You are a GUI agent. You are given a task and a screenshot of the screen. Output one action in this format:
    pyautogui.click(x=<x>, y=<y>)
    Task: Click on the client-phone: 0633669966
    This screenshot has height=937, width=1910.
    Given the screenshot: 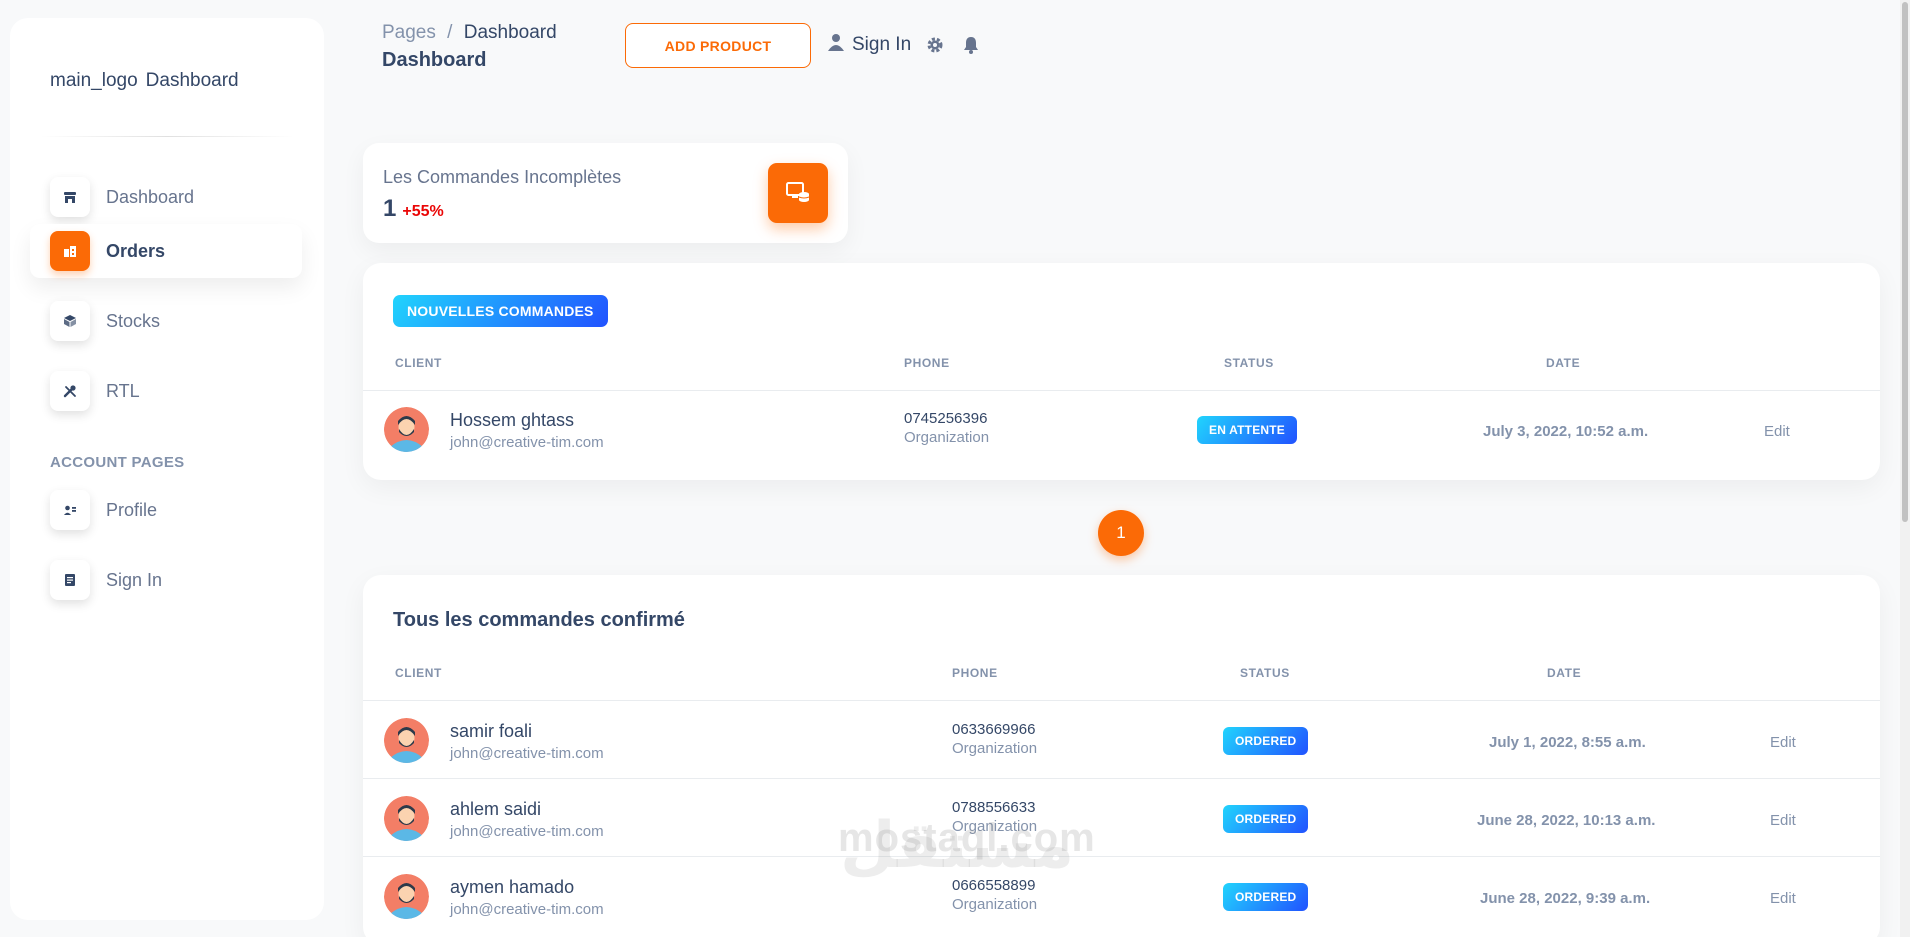 What is the action you would take?
    pyautogui.click(x=994, y=729)
    